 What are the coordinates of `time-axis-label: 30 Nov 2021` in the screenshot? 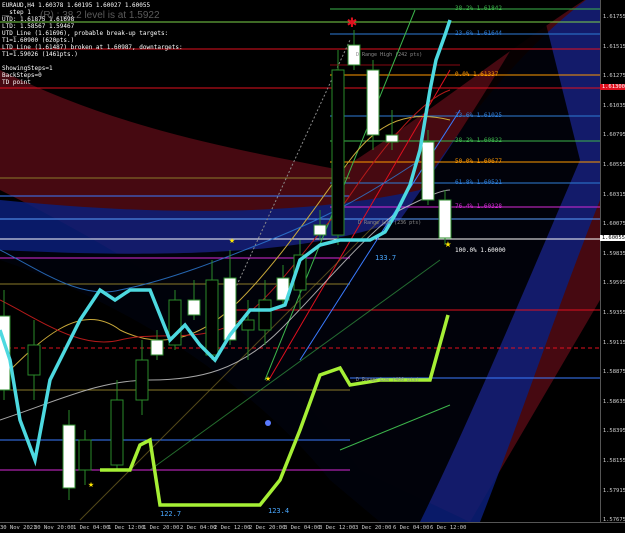 It's located at (18, 528).